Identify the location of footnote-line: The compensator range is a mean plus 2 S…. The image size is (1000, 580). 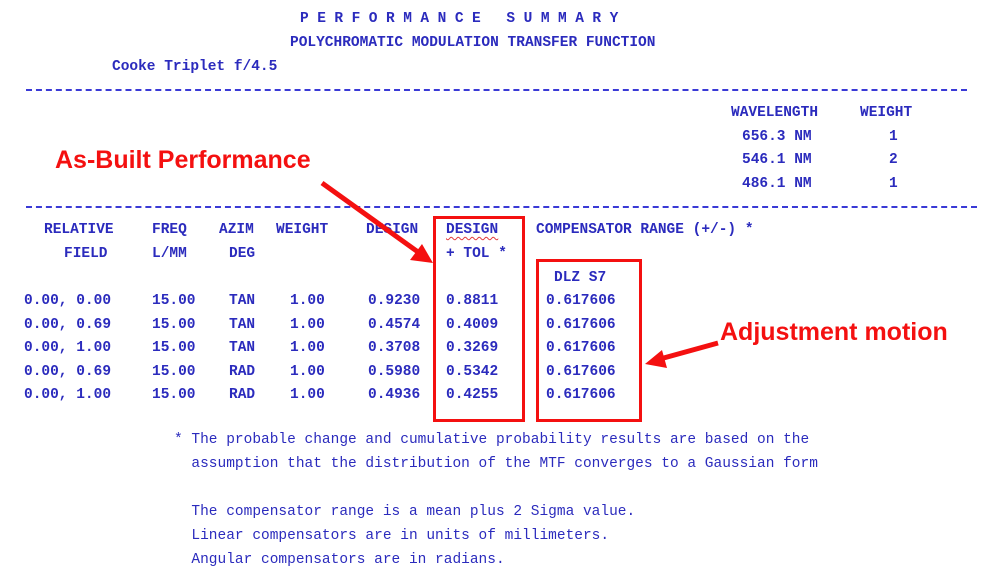
(405, 512).